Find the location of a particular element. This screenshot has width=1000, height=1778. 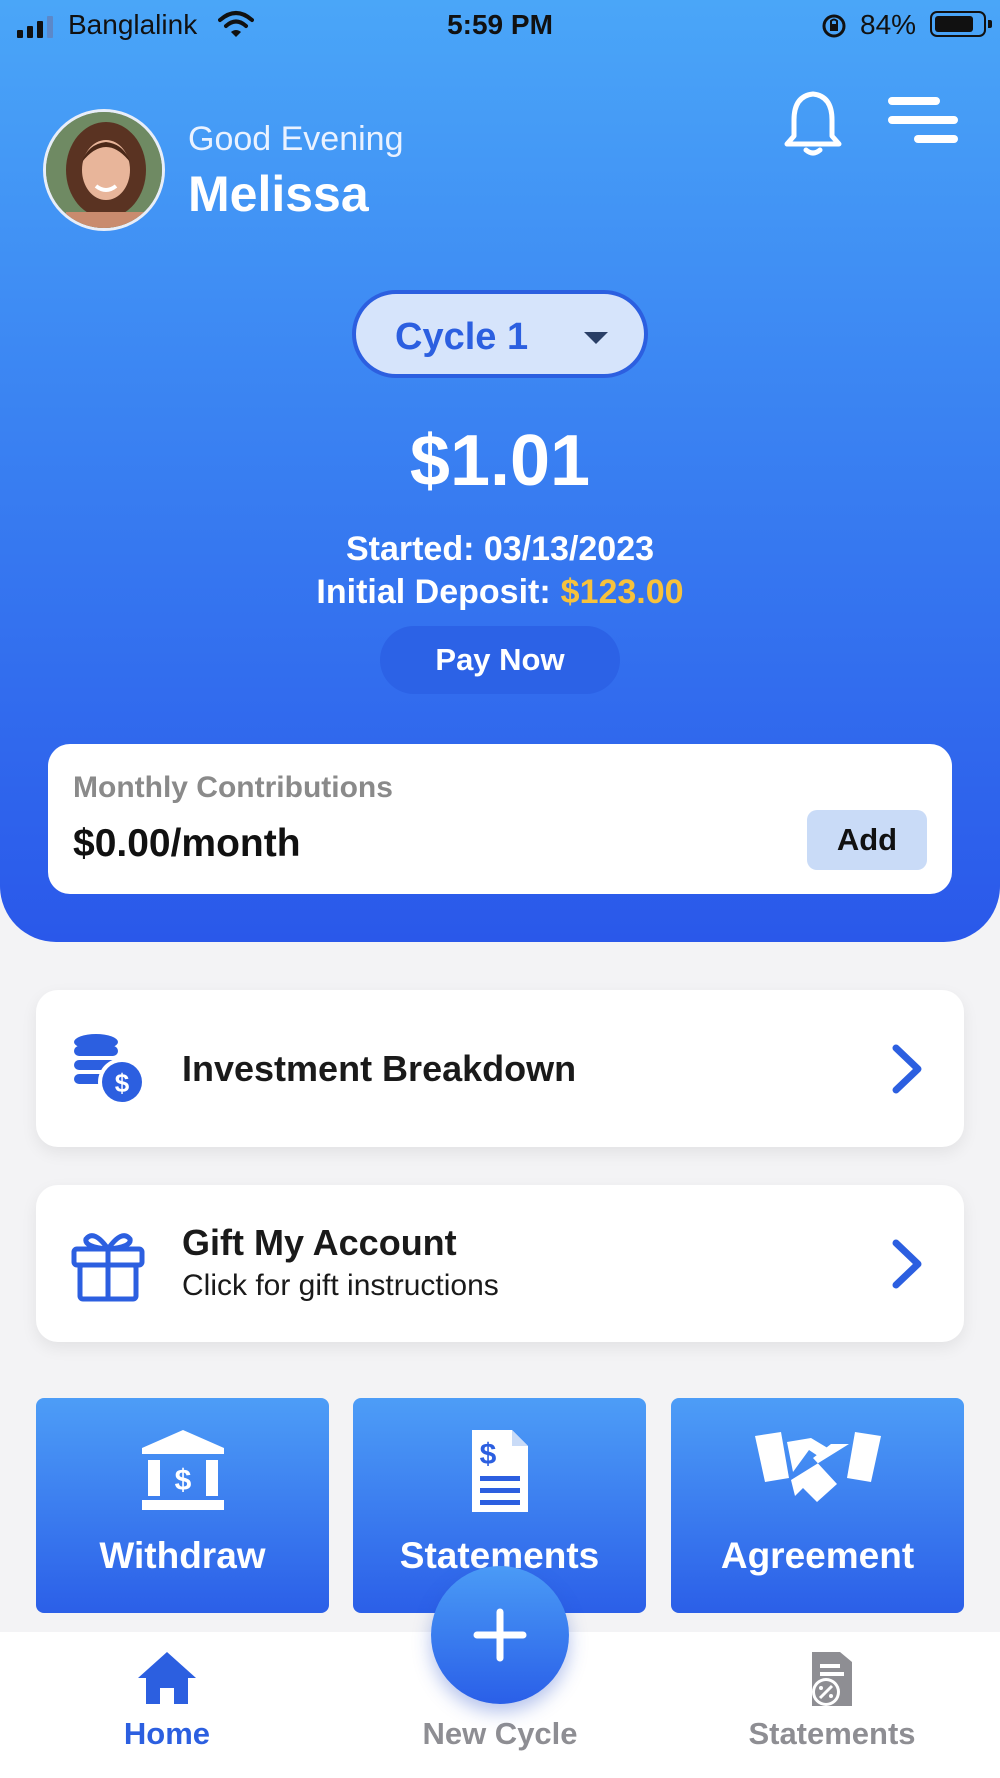

started-date: Started: 03/13/2023 is located at coordinates (500, 549).